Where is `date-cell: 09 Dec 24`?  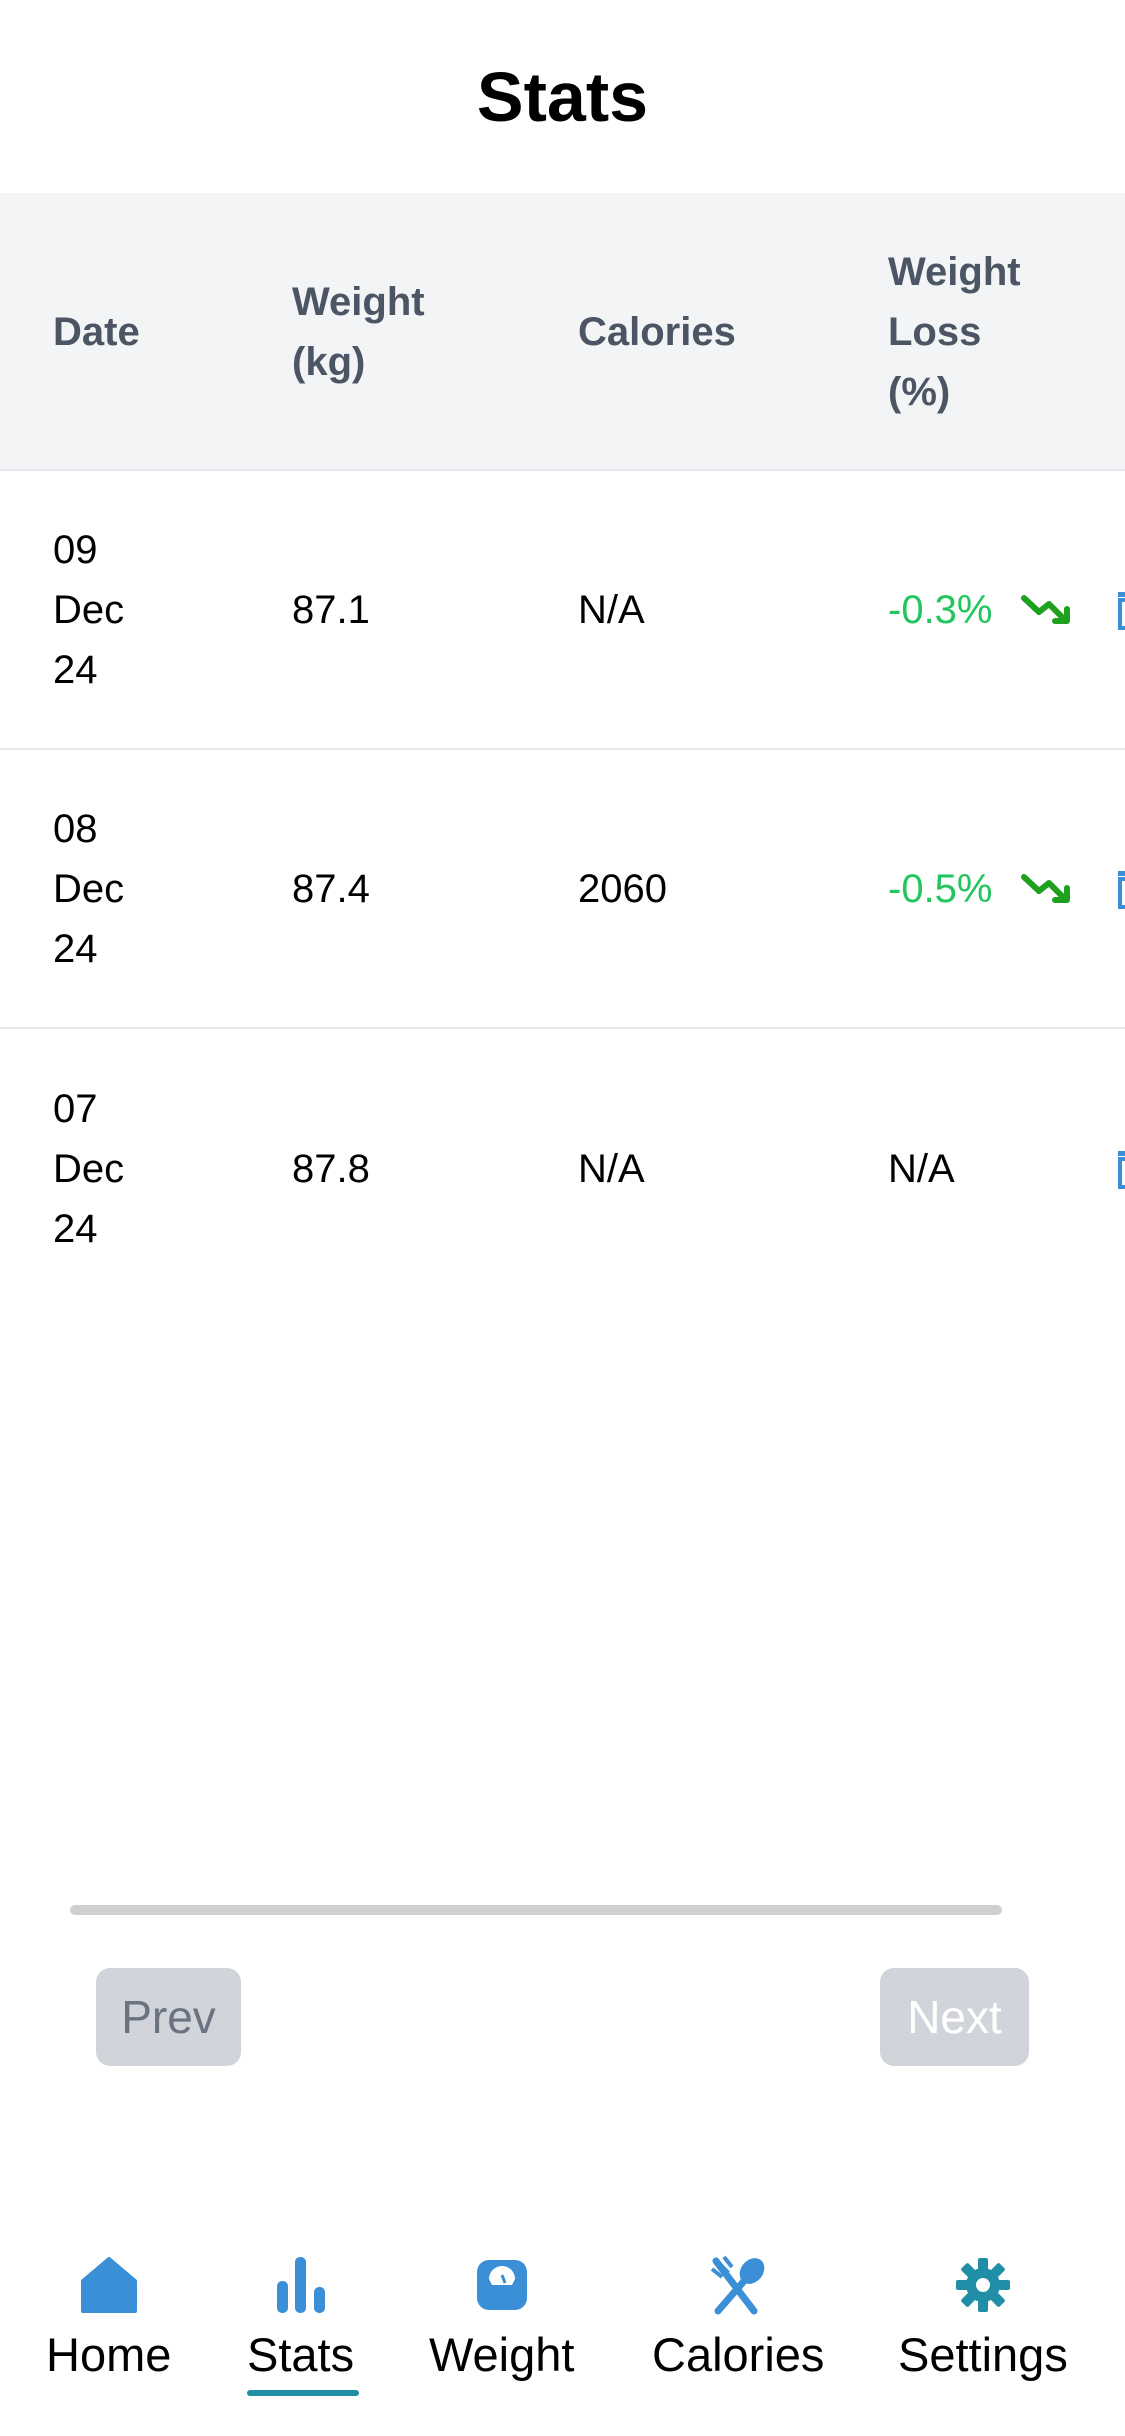 date-cell: 09 Dec 24 is located at coordinates (89, 609).